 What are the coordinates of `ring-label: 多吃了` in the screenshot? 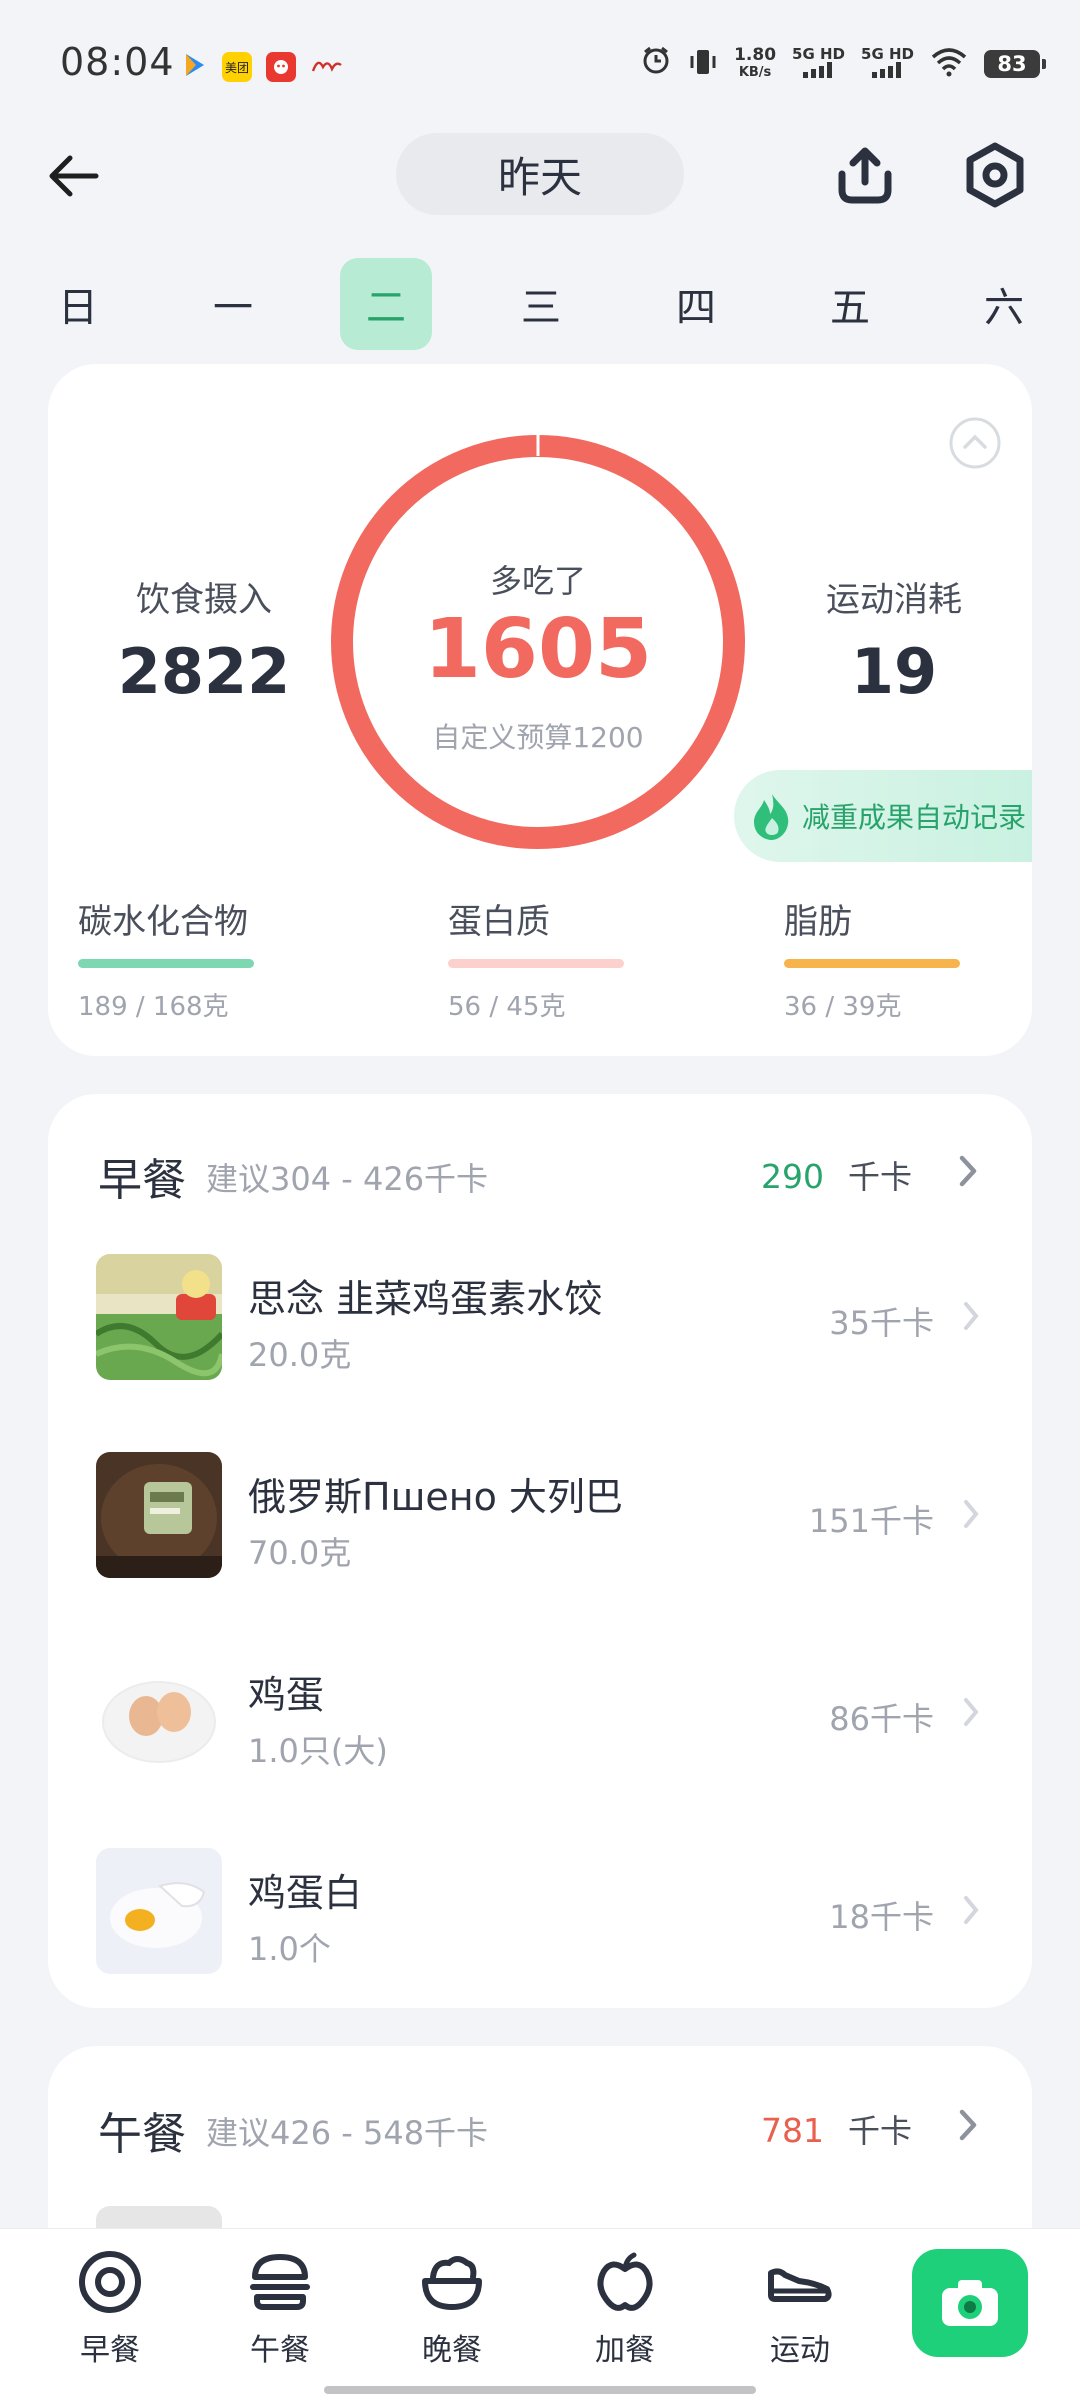 It's located at (537, 581).